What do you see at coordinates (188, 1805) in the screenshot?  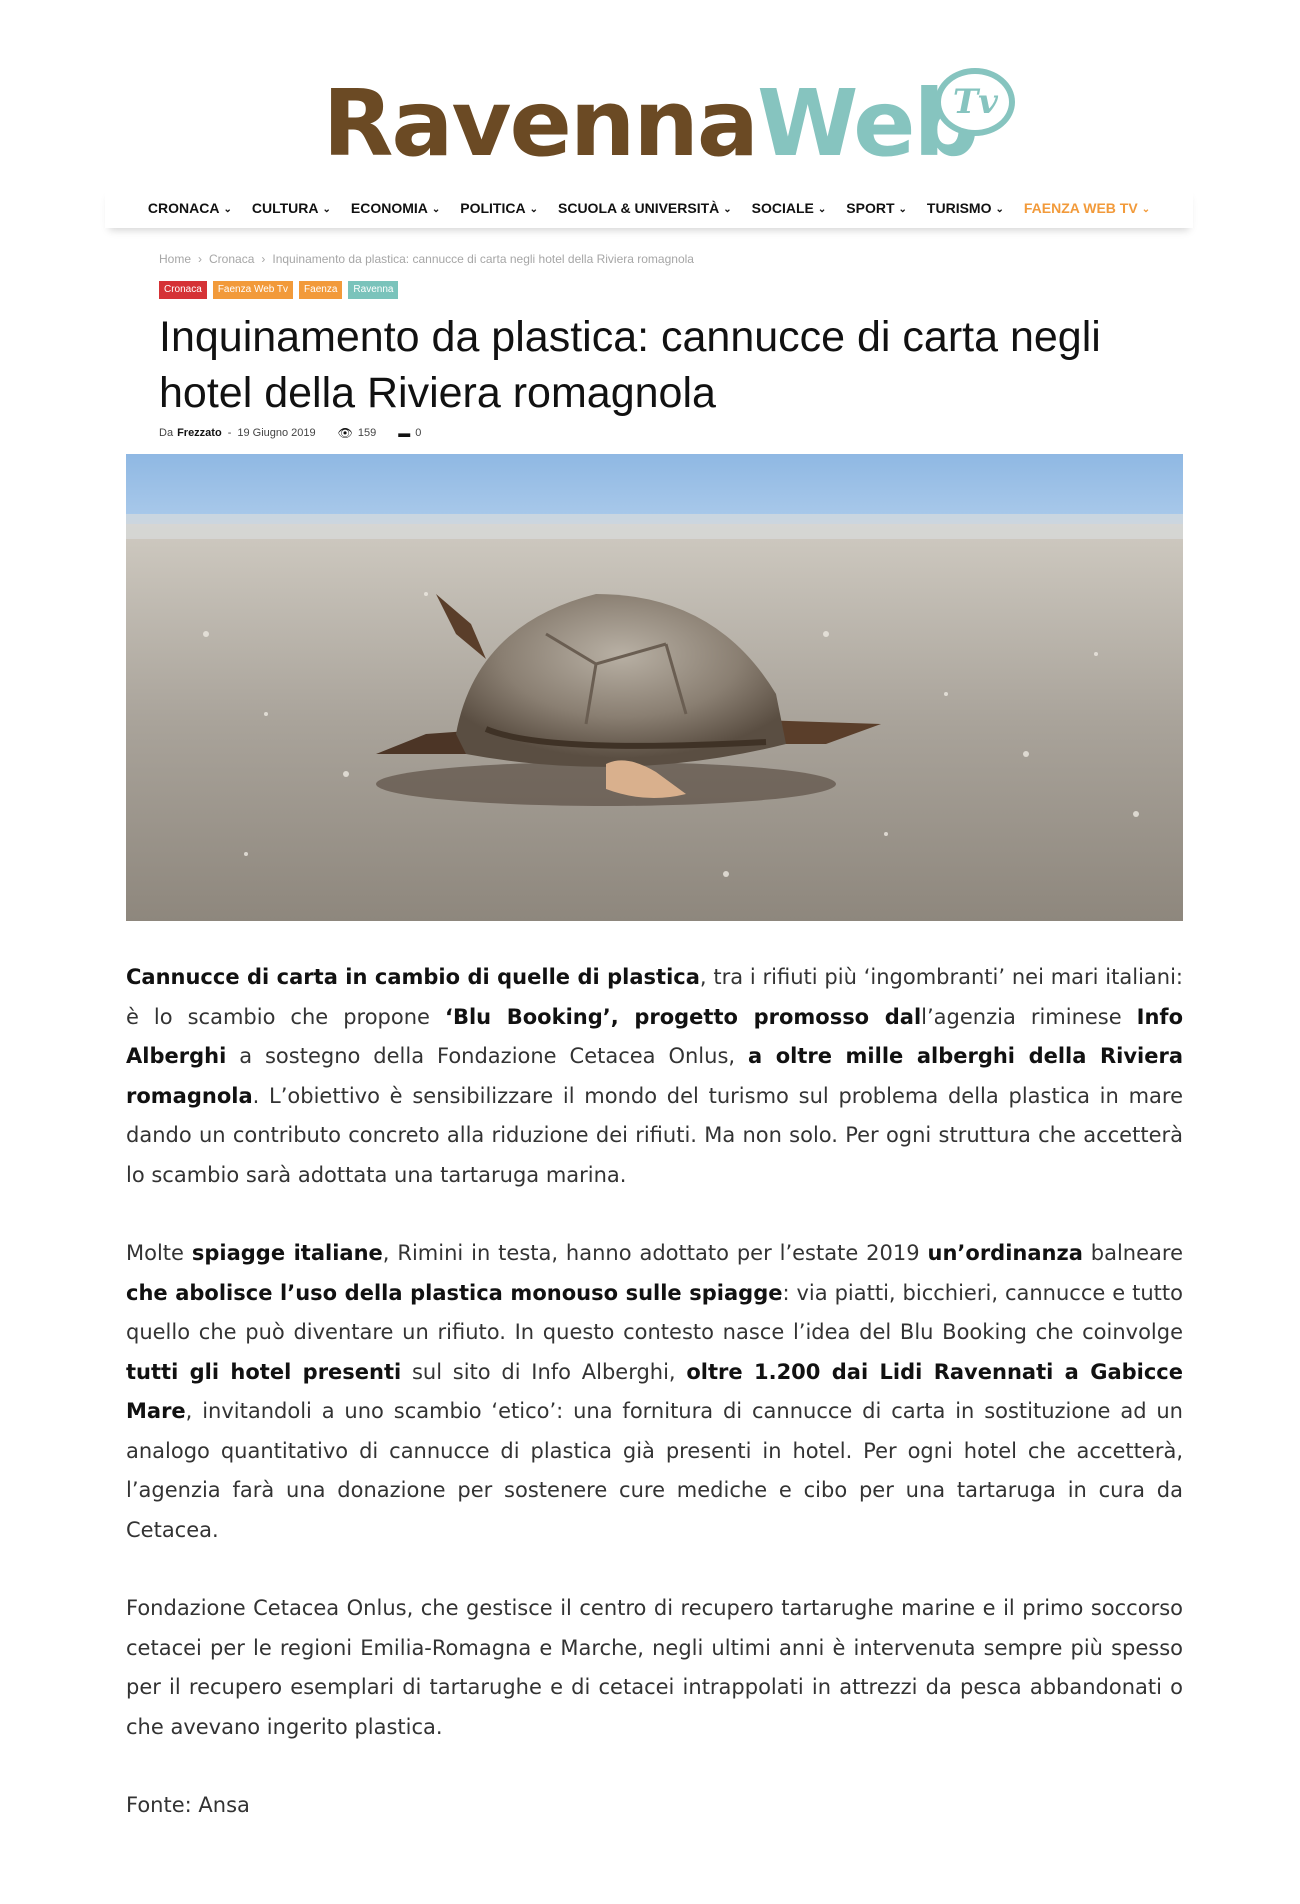 I see `article-source: Fonte: Ansa` at bounding box center [188, 1805].